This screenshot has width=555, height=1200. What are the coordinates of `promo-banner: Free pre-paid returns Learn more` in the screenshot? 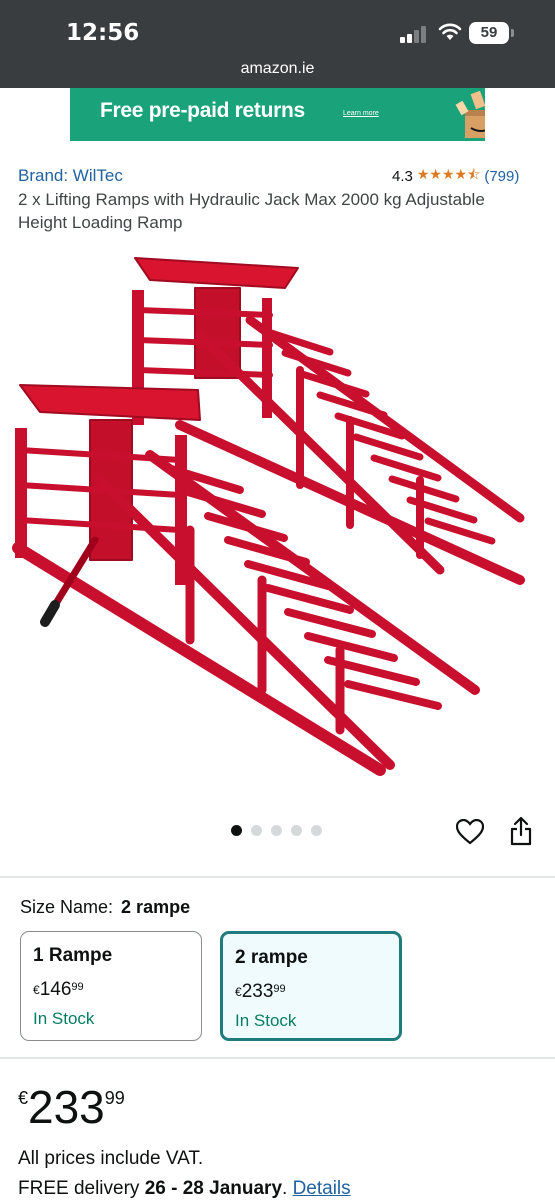 It's located at (277, 114).